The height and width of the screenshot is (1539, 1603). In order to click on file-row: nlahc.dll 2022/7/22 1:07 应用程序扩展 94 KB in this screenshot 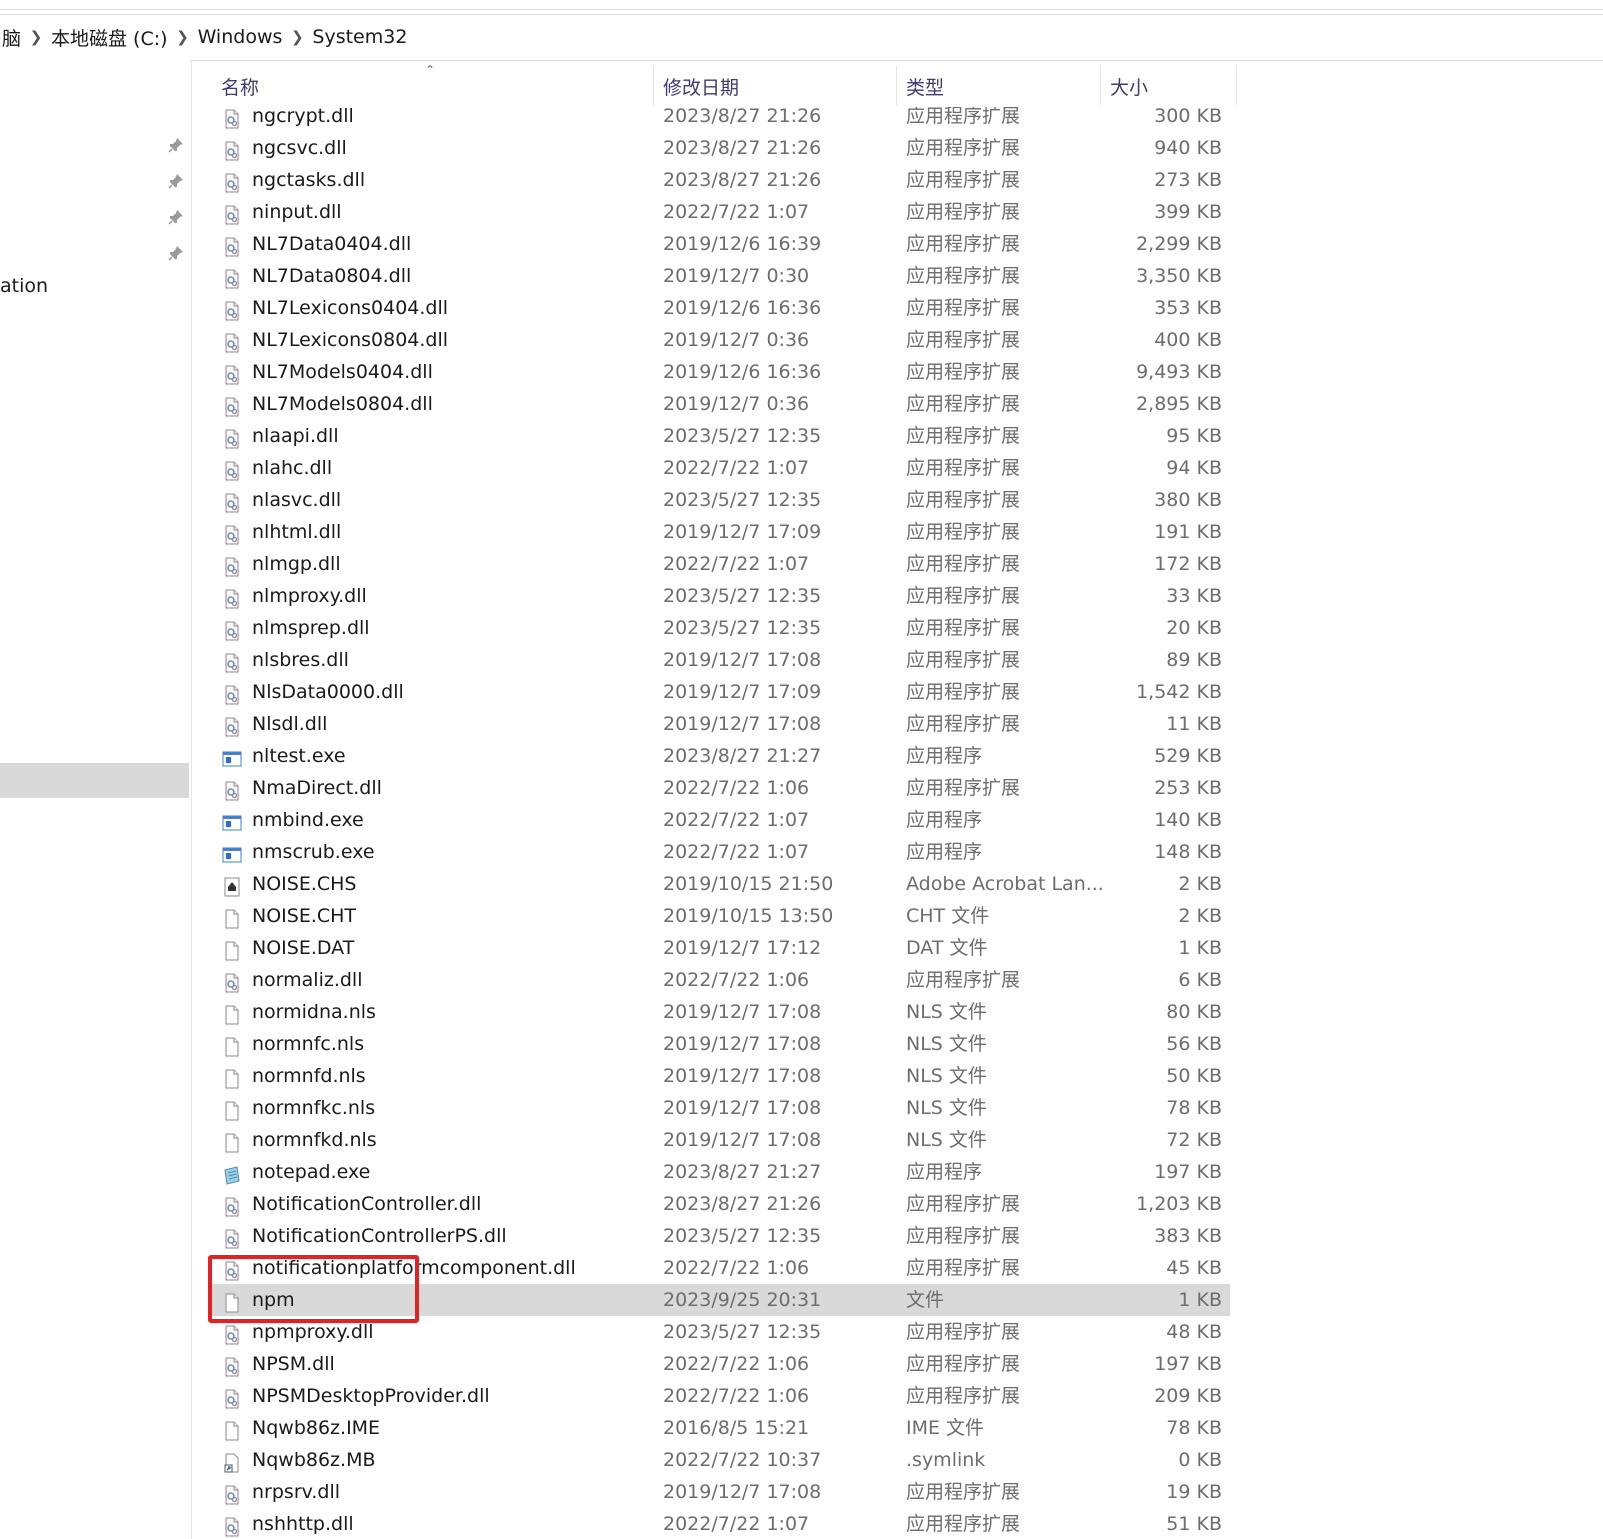, I will do `click(720, 468)`.